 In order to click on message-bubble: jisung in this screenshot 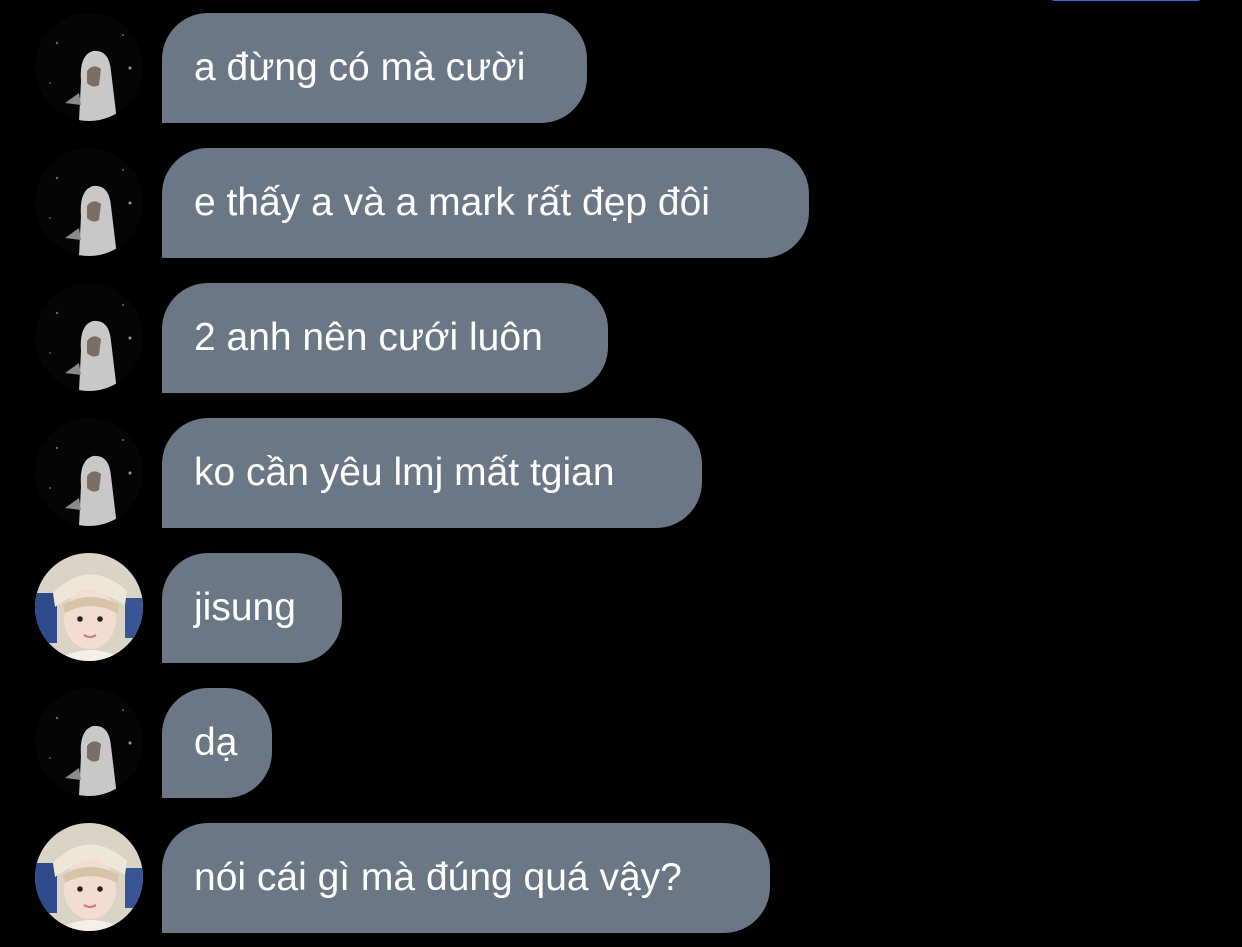, I will do `click(252, 608)`.